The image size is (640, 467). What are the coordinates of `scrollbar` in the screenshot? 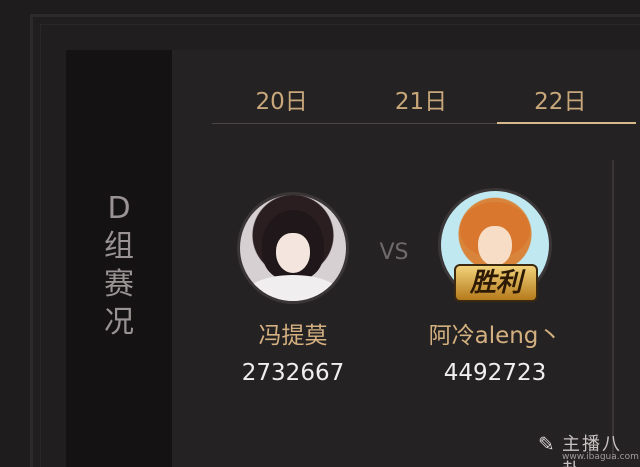 It's located at (613, 310).